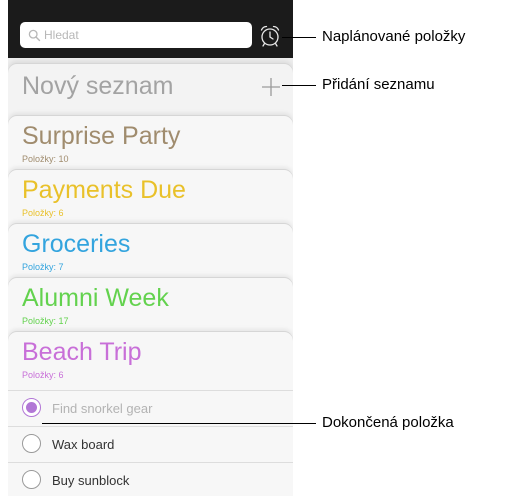 The image size is (515, 496). Describe the element at coordinates (150, 444) in the screenshot. I see `reminder-row: Wax board` at that location.